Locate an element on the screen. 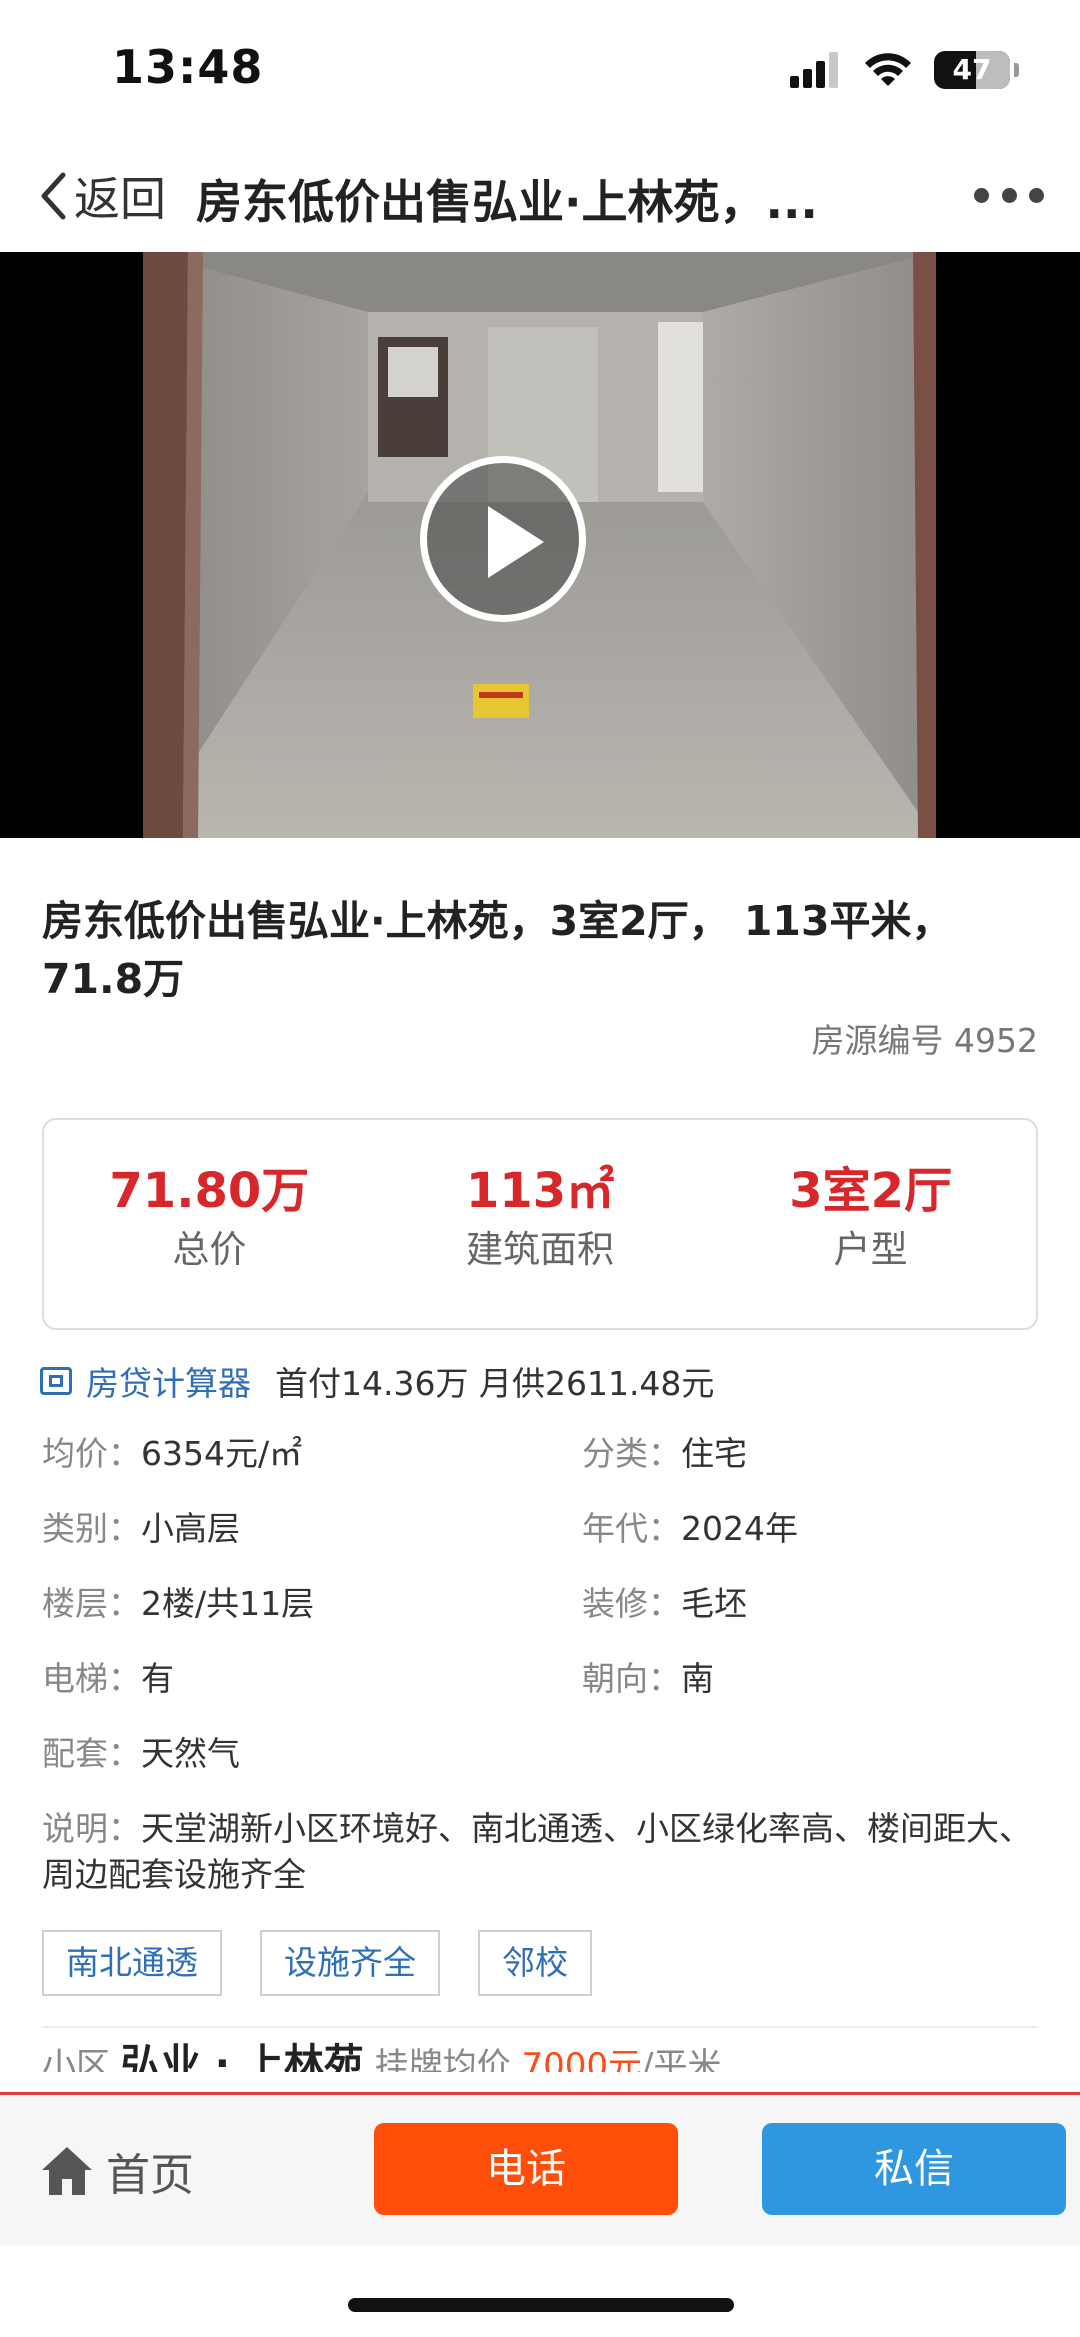  cellular-signal-icon is located at coordinates (814, 70).